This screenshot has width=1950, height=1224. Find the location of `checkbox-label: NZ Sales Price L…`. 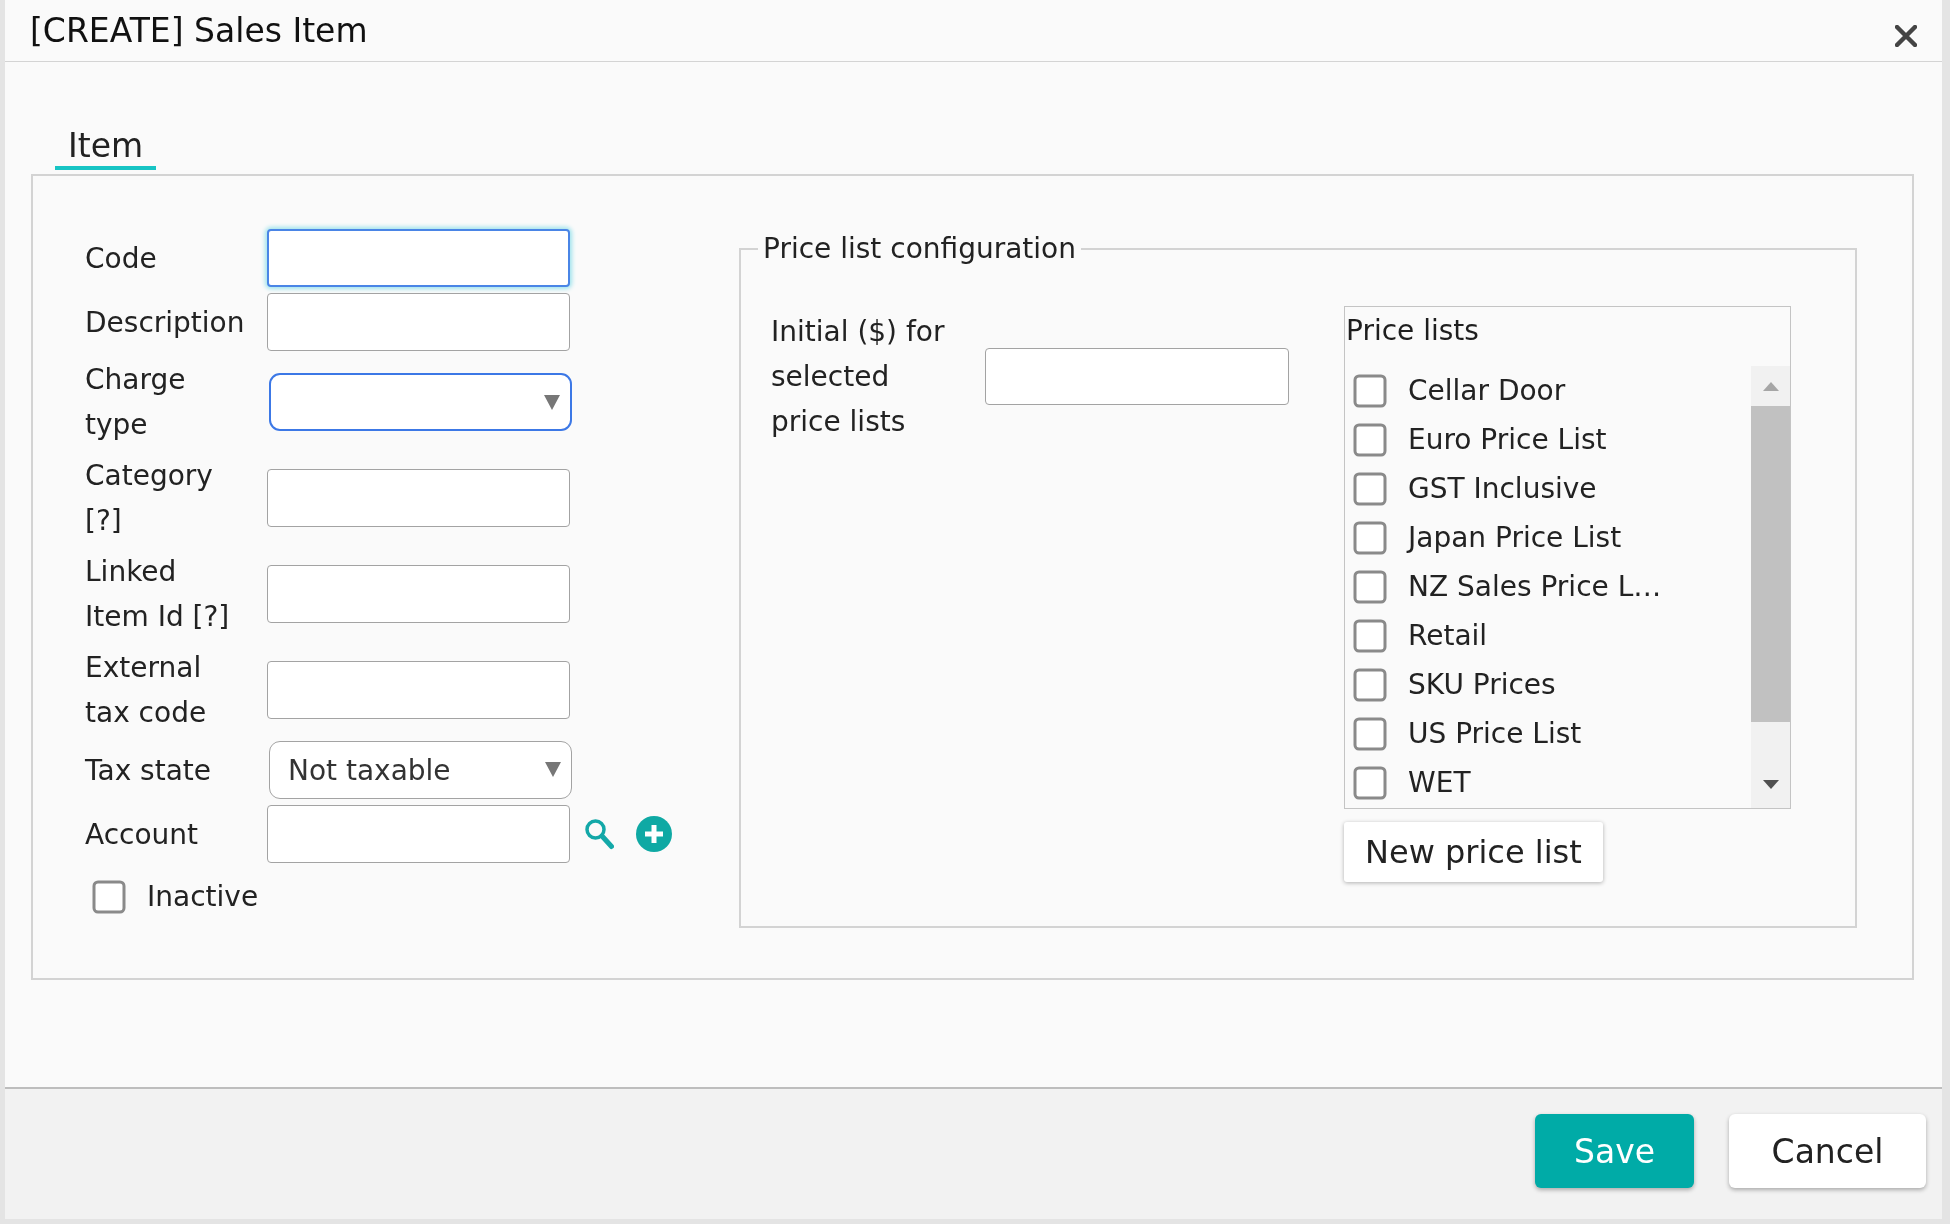

checkbox-label: NZ Sales Price L… is located at coordinates (1535, 586).